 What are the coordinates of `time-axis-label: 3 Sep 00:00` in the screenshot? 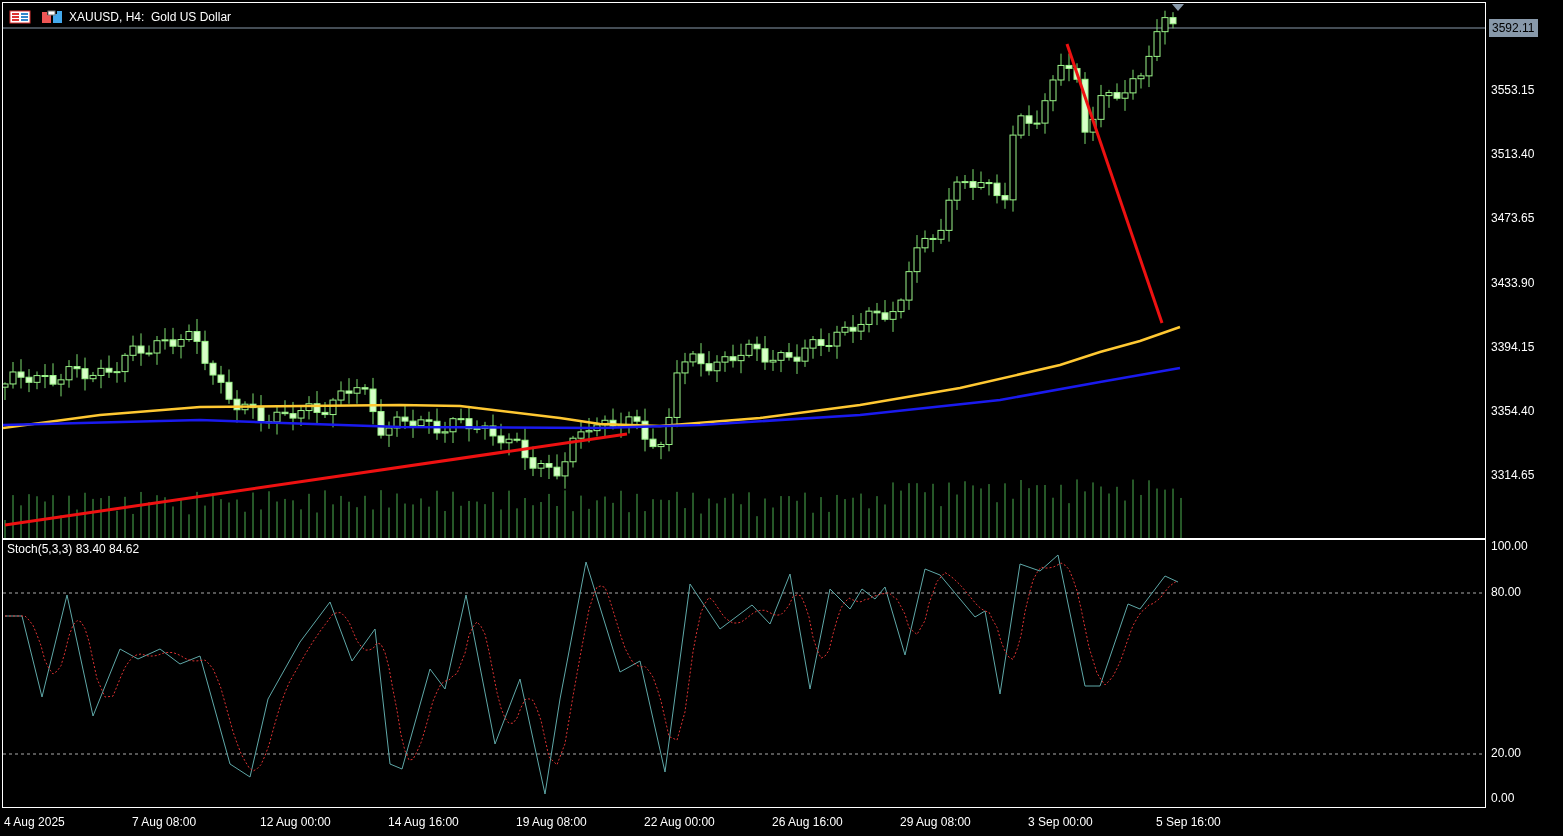 It's located at (1060, 822).